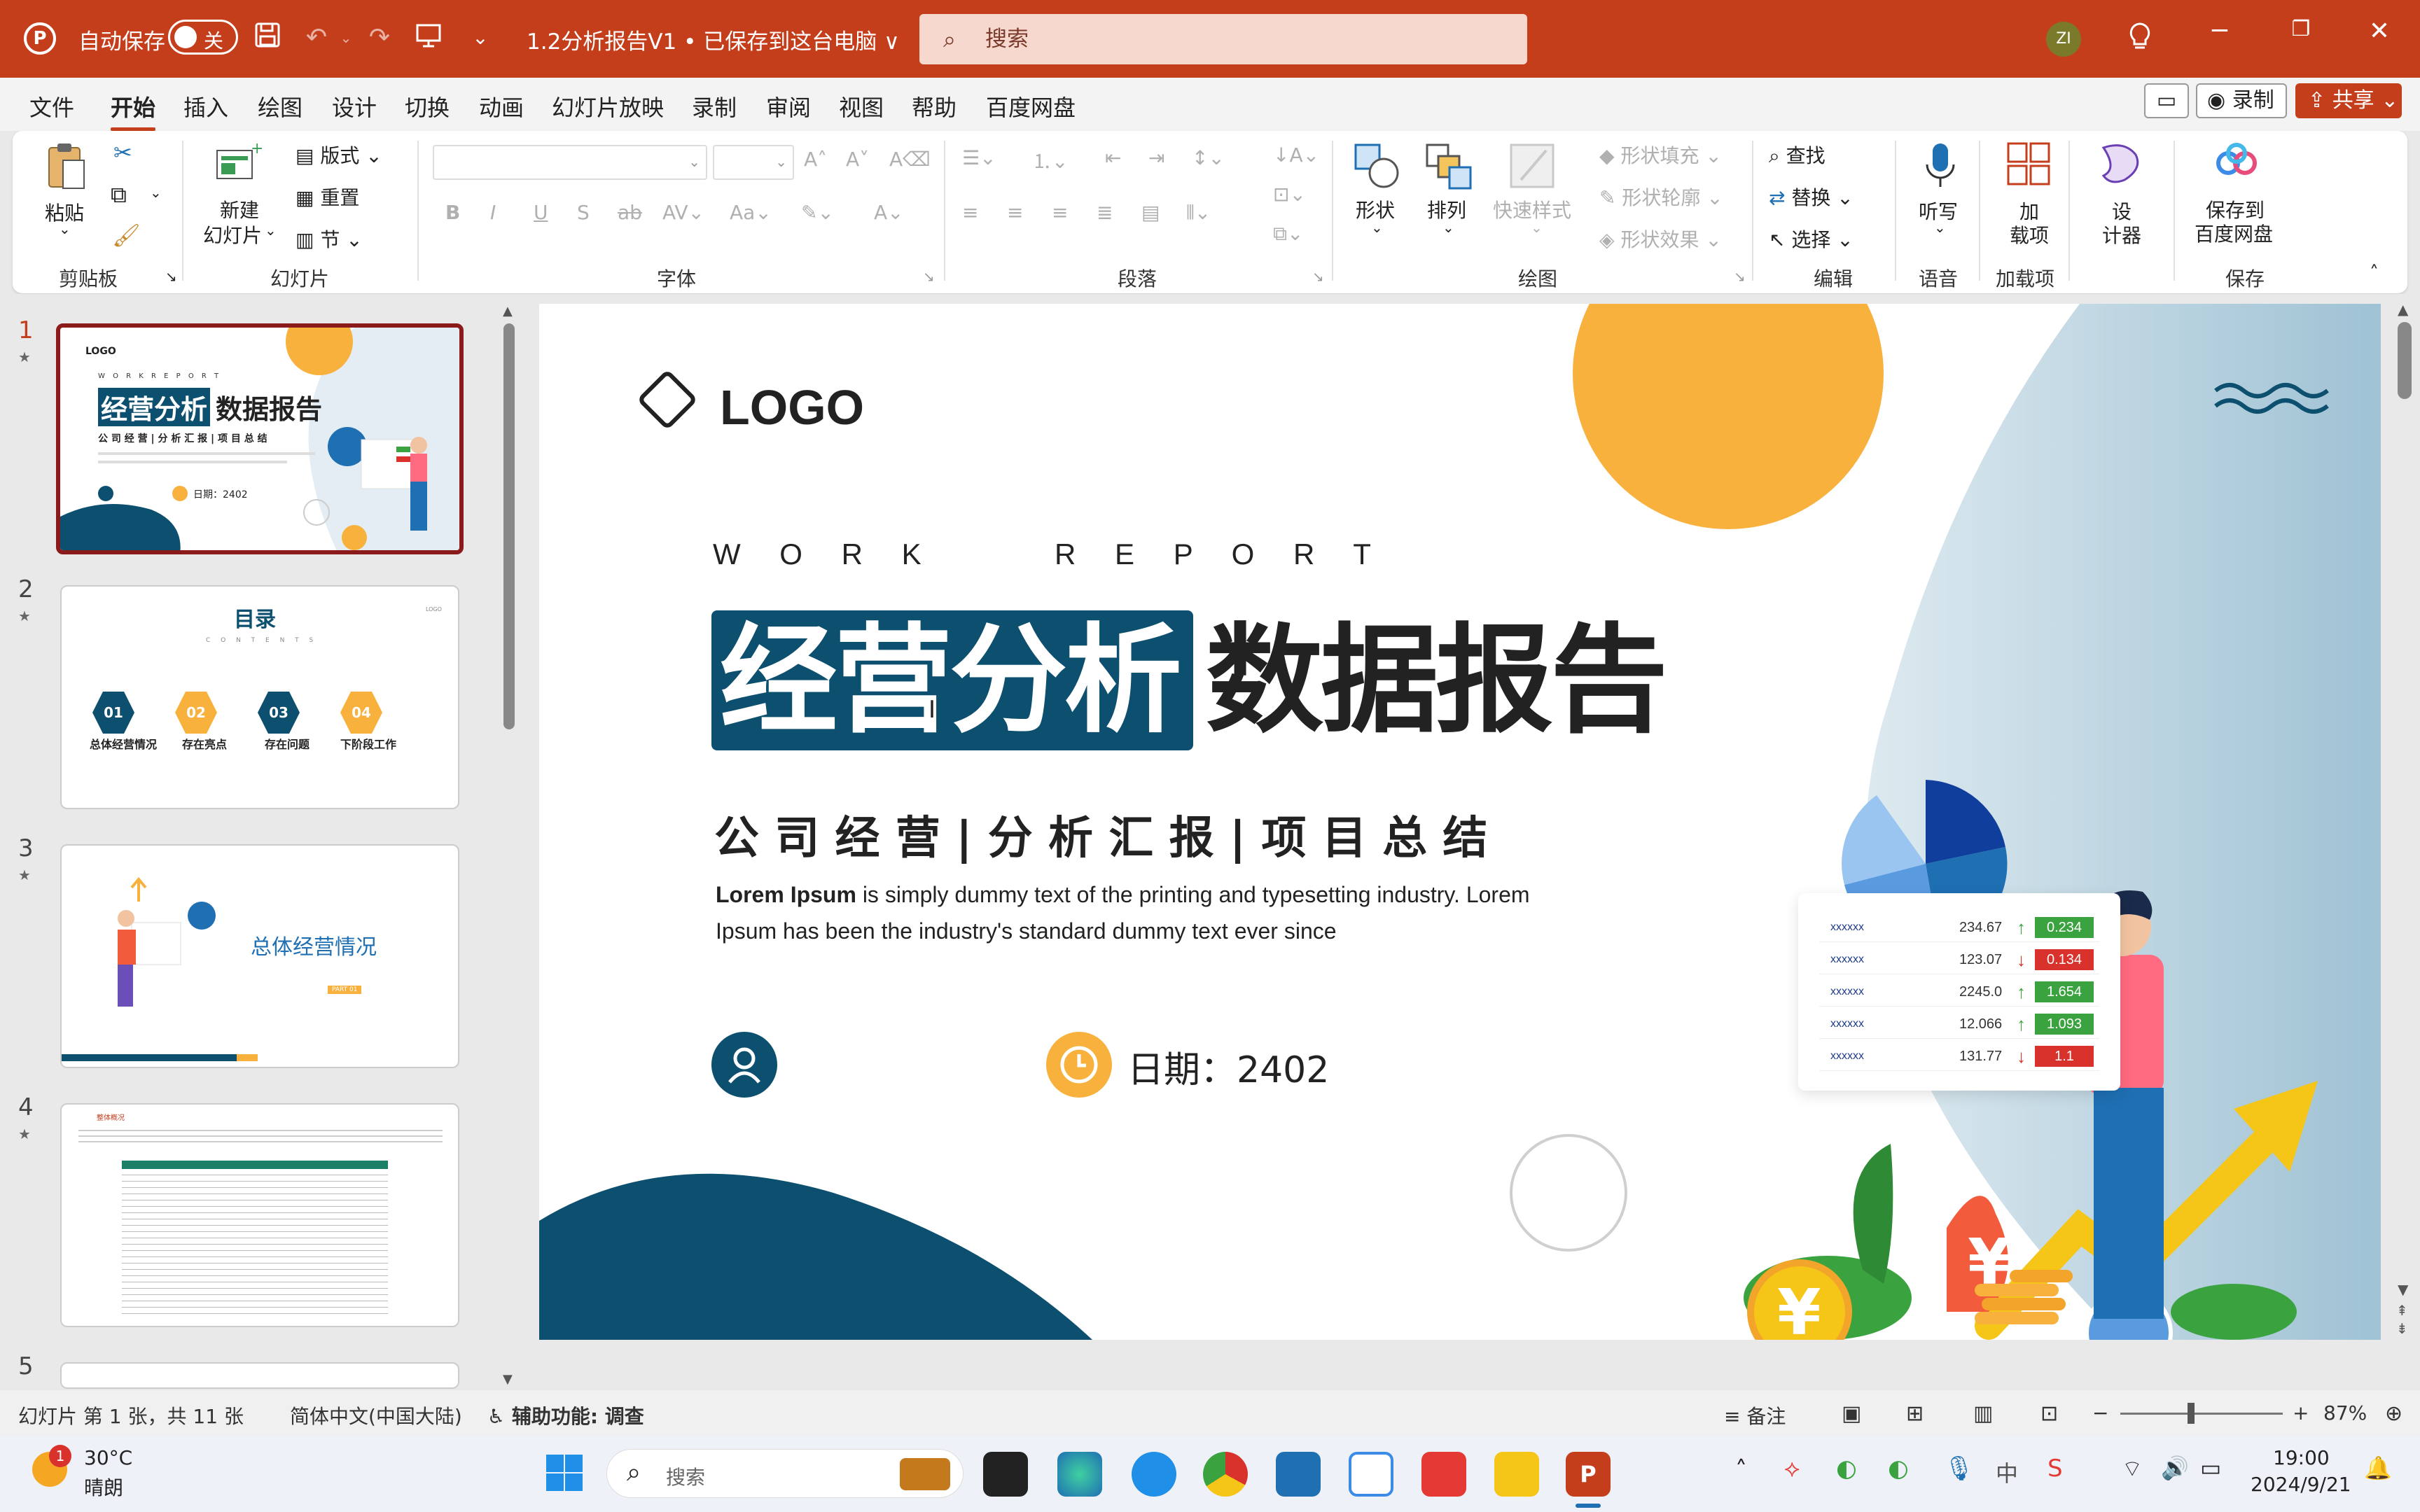 The height and width of the screenshot is (1512, 2420). Describe the element at coordinates (501, 106) in the screenshot. I see `tab-animations: 动画` at that location.